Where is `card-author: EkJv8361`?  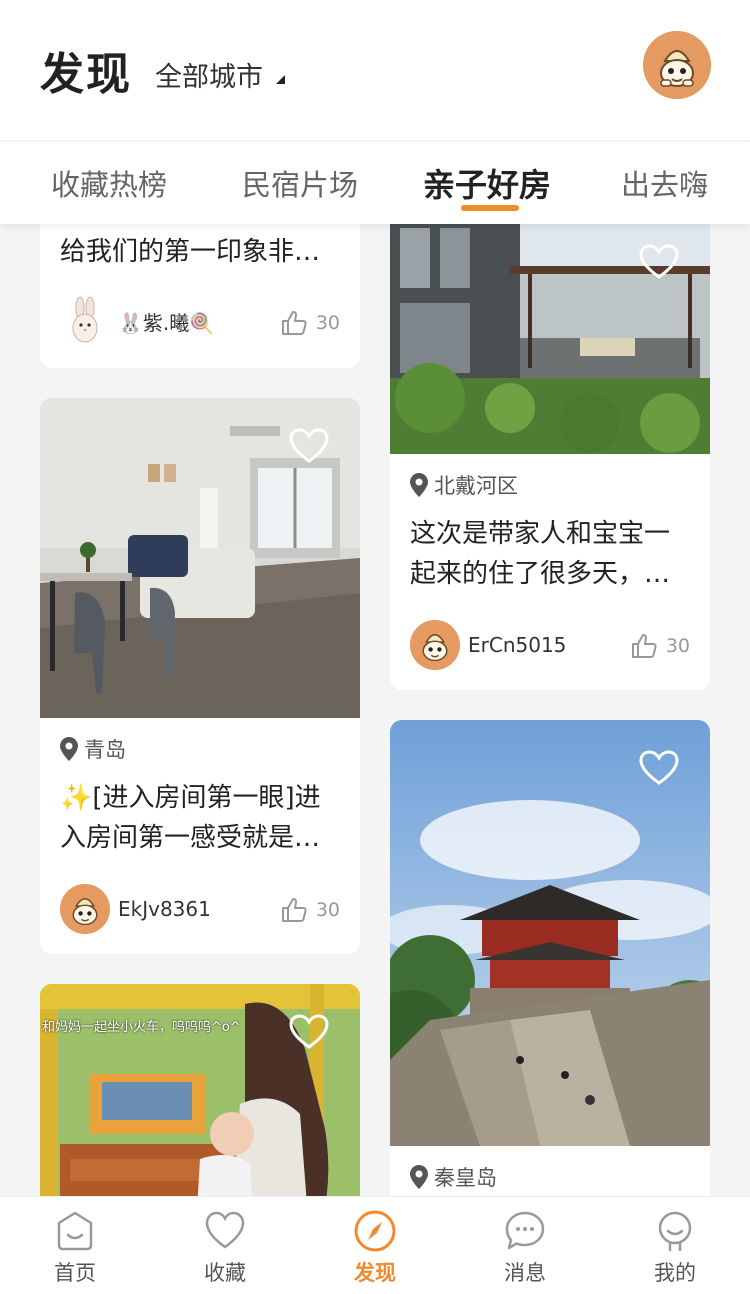
card-author: EkJv8361 is located at coordinates (135, 909).